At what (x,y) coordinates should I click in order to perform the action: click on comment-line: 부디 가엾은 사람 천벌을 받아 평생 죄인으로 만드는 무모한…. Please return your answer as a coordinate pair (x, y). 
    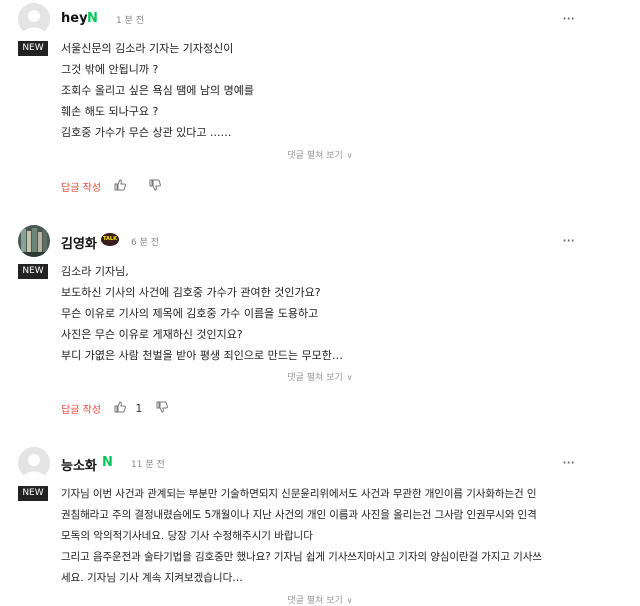
    Looking at the image, I should click on (202, 355).